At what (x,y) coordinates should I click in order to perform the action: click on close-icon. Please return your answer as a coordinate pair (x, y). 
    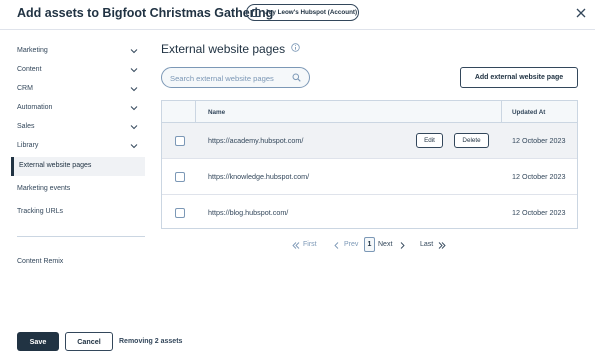
    Looking at the image, I should click on (581, 13).